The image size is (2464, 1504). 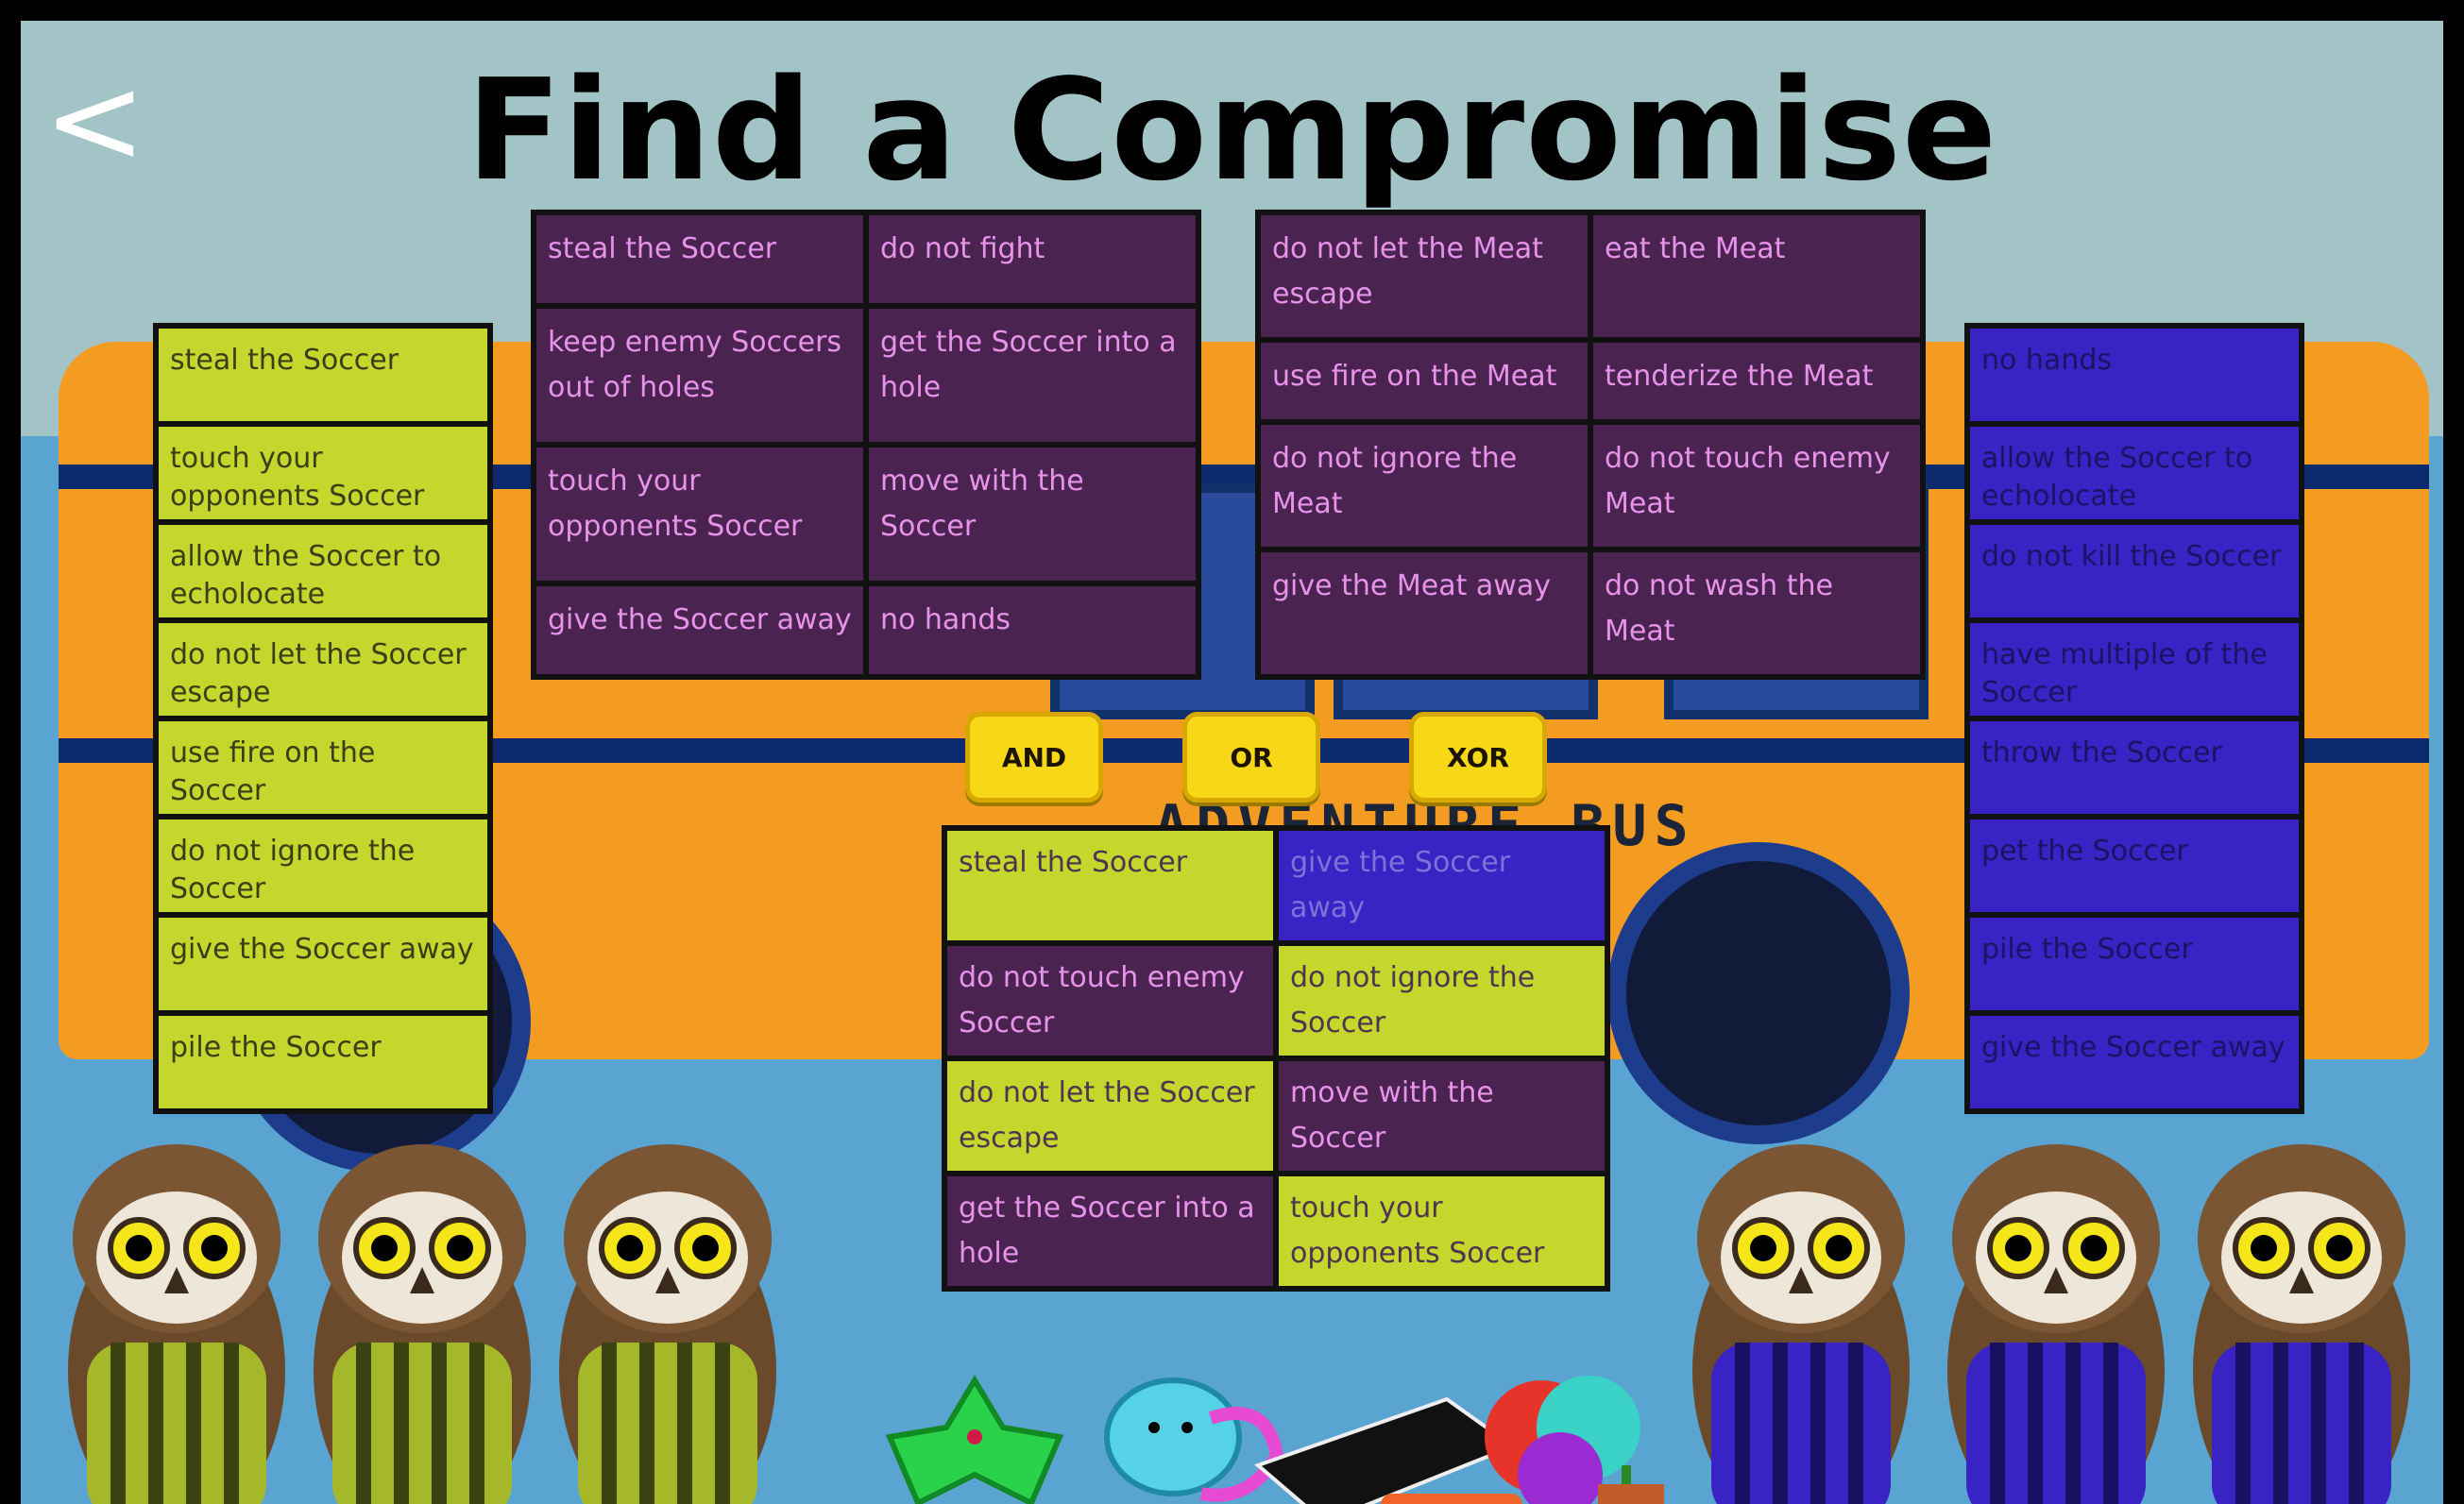 I want to click on rule-card: steal the Soccer, so click(x=699, y=259).